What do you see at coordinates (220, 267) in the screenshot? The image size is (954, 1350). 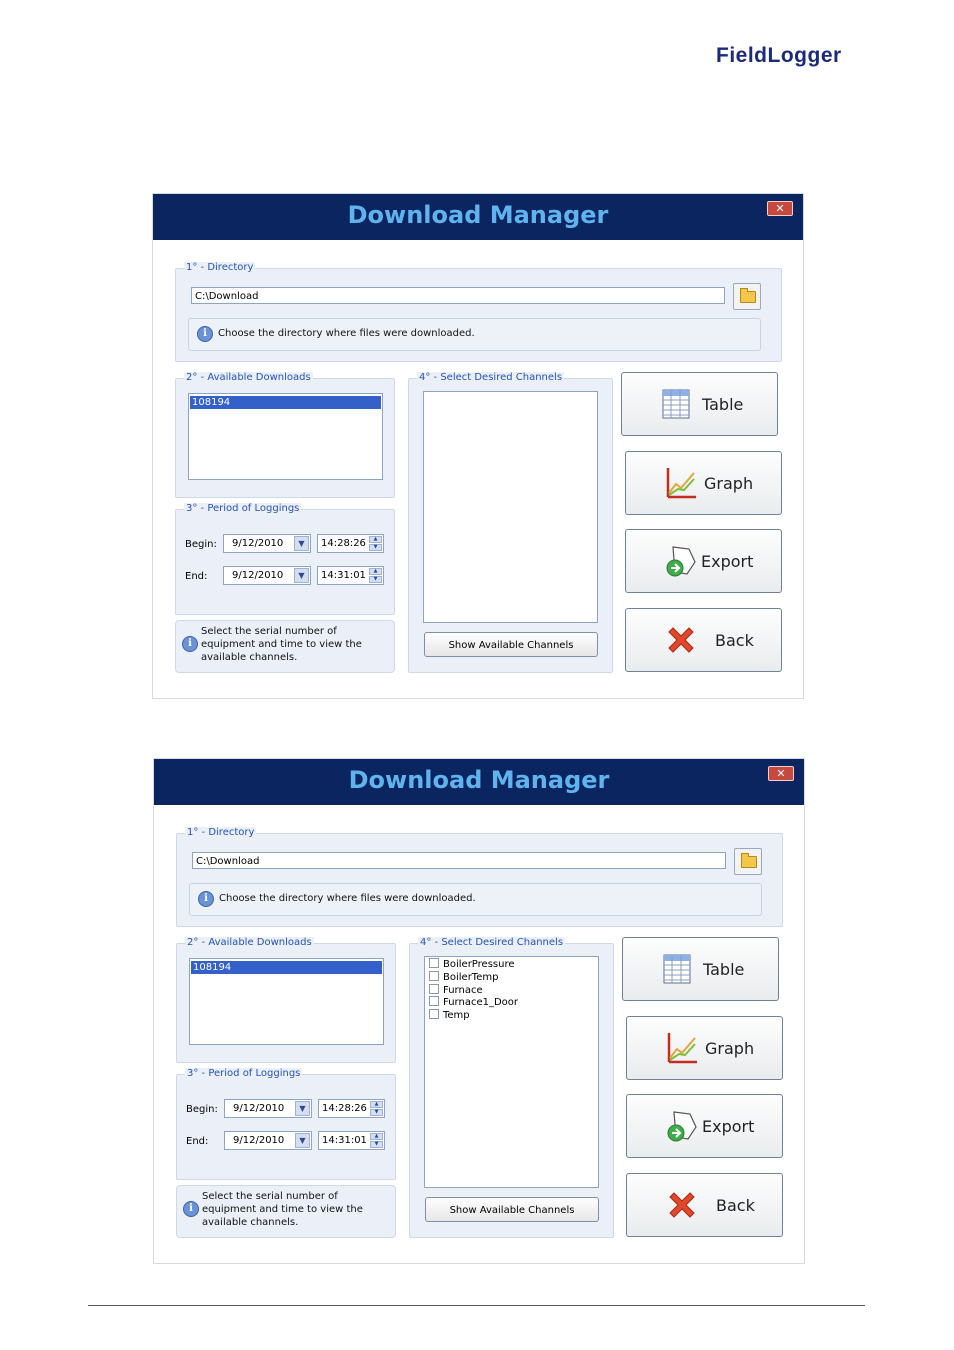 I see `directory-group-label: 1° - Directory` at bounding box center [220, 267].